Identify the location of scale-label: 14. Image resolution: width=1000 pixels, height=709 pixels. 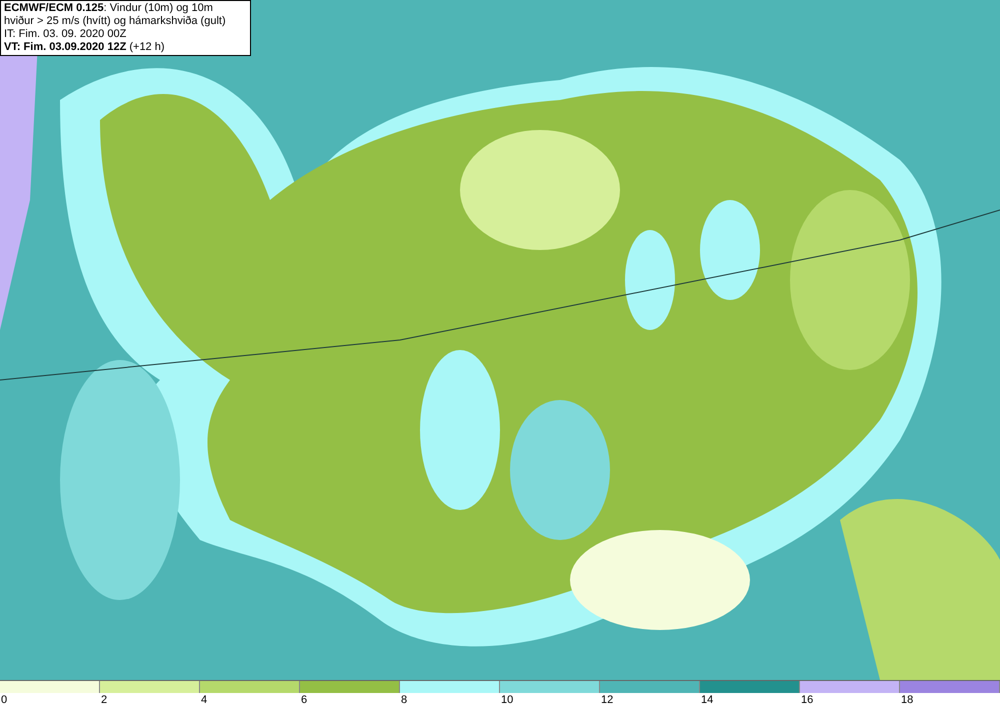
(707, 700).